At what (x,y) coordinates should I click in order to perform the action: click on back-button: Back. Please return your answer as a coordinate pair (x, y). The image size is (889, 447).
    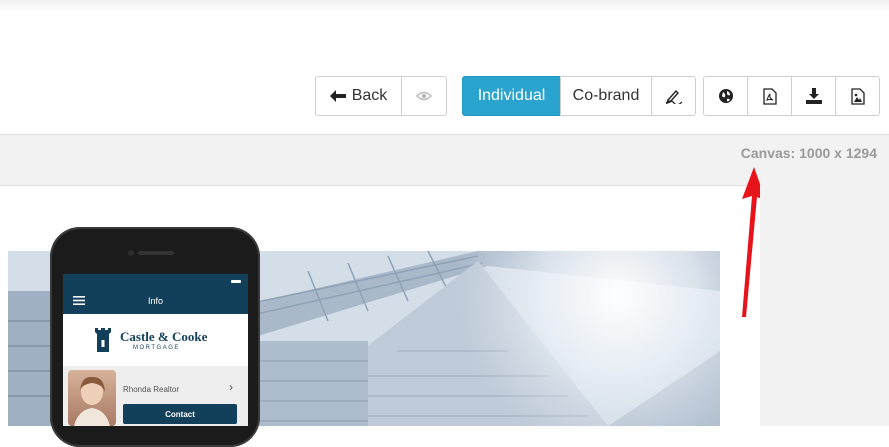
    Looking at the image, I should click on (358, 96).